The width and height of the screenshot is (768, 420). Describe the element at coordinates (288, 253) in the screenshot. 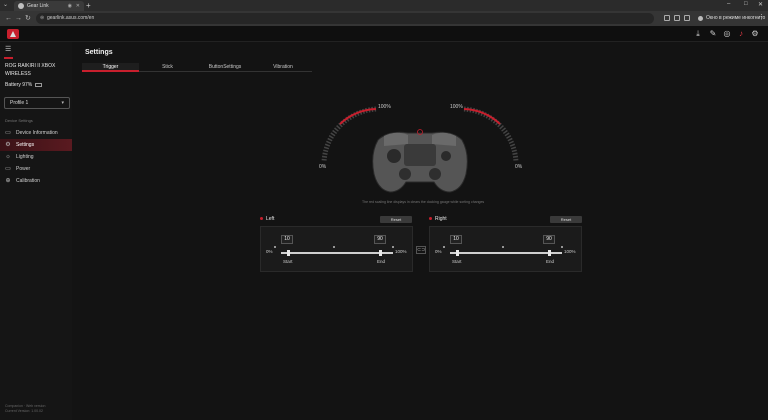

I see `left-start-handle` at that location.